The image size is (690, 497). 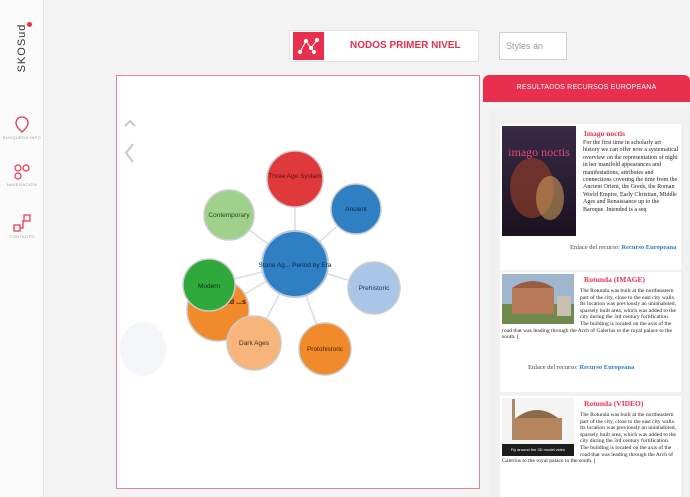 What do you see at coordinates (308, 46) in the screenshot?
I see `node-graph-icon` at bounding box center [308, 46].